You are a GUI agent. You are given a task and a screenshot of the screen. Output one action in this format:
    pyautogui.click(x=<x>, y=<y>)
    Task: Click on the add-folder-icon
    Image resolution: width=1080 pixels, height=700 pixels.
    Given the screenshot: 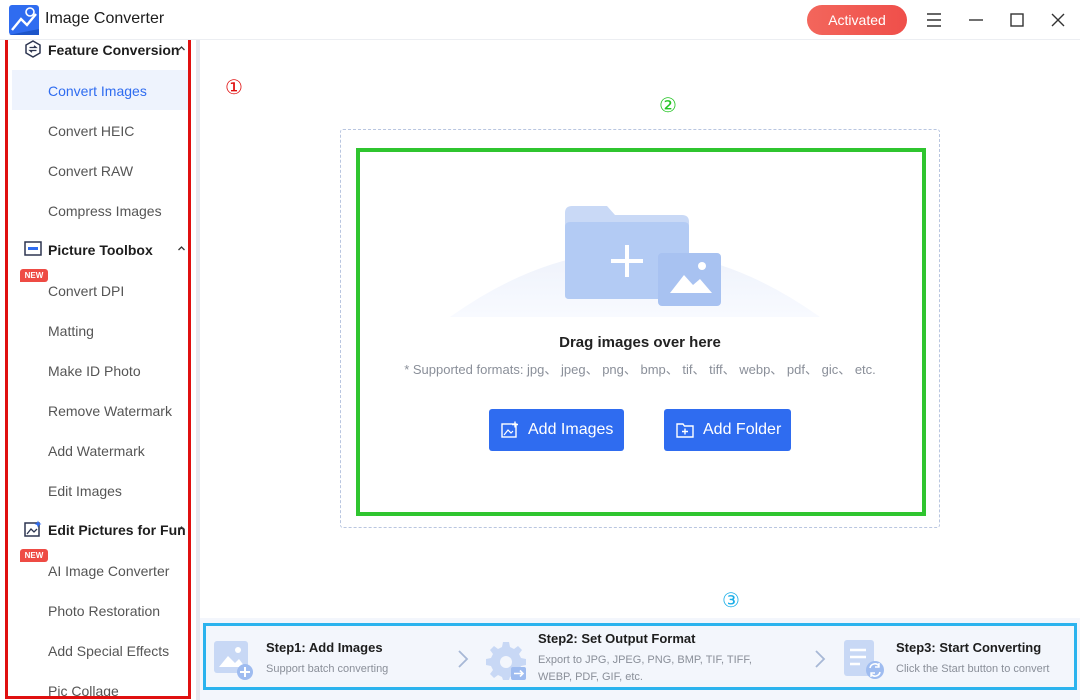 What is the action you would take?
    pyautogui.click(x=685, y=430)
    